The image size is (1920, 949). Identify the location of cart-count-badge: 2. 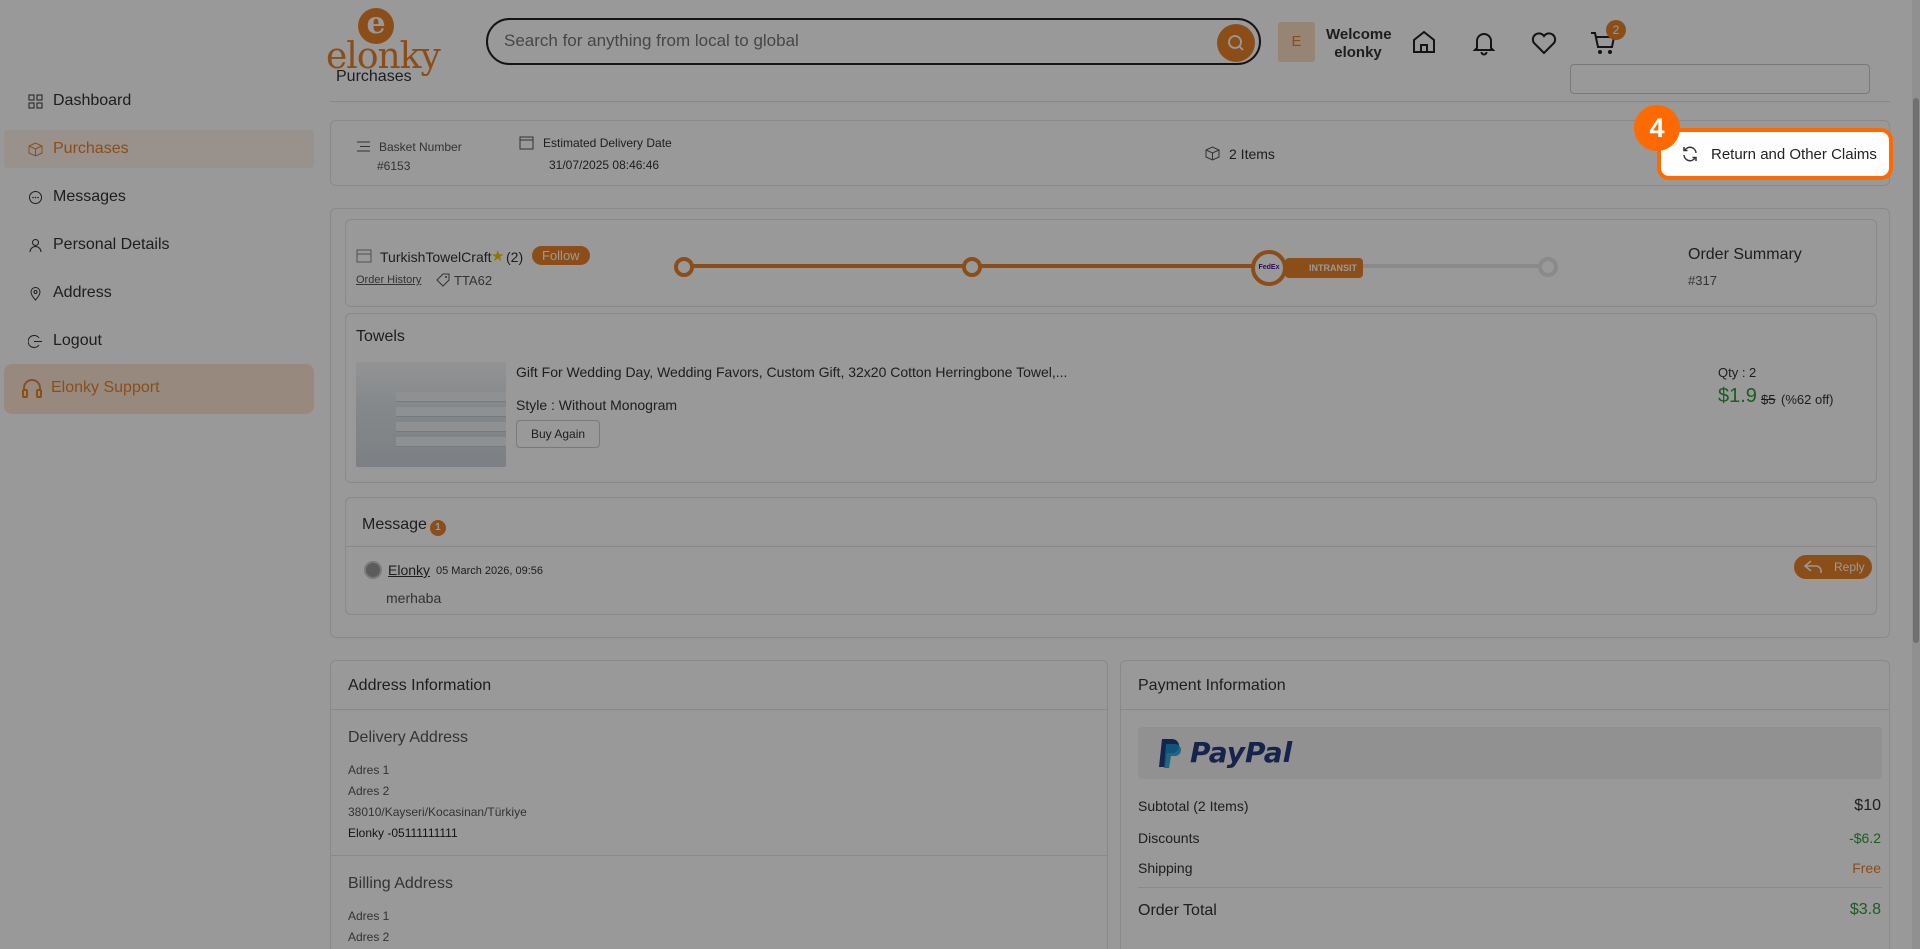
(1616, 30).